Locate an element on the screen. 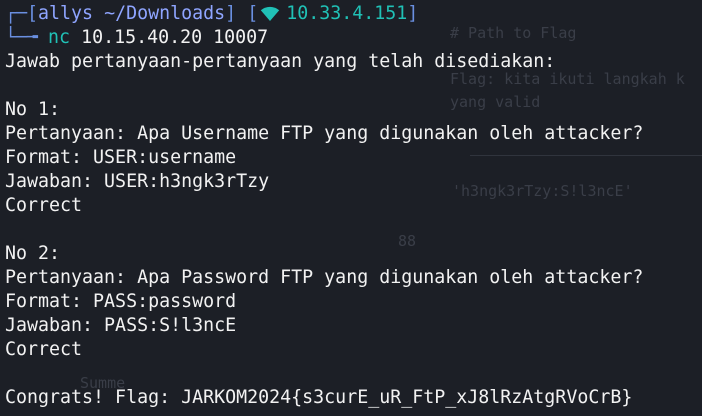 This screenshot has width=702, height=416. command-args: 10.15.40.20 10007 is located at coordinates (175, 37).